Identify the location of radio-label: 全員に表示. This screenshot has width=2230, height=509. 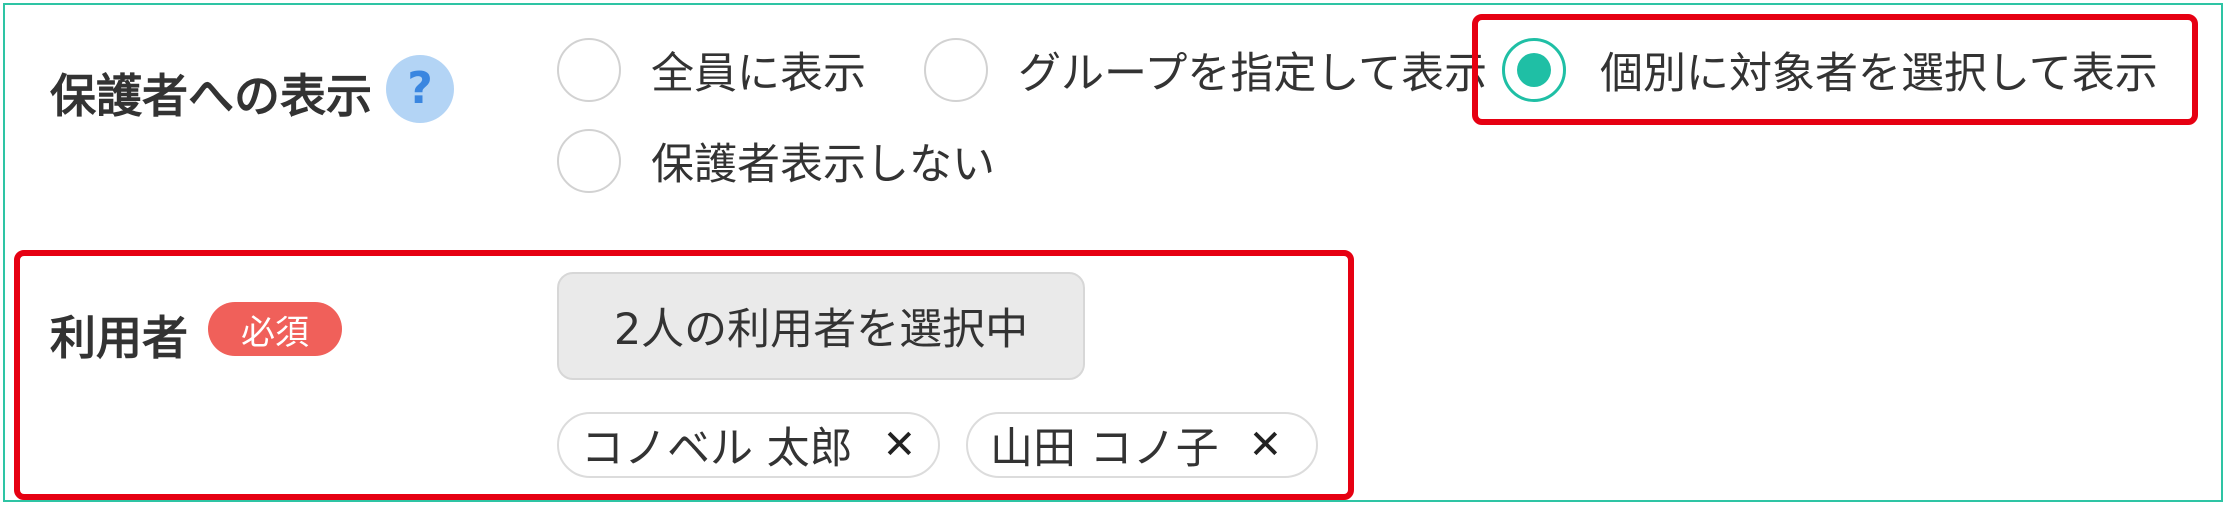
(758, 74).